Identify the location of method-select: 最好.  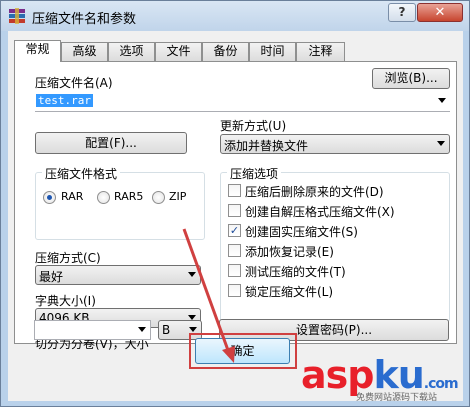
(118, 275).